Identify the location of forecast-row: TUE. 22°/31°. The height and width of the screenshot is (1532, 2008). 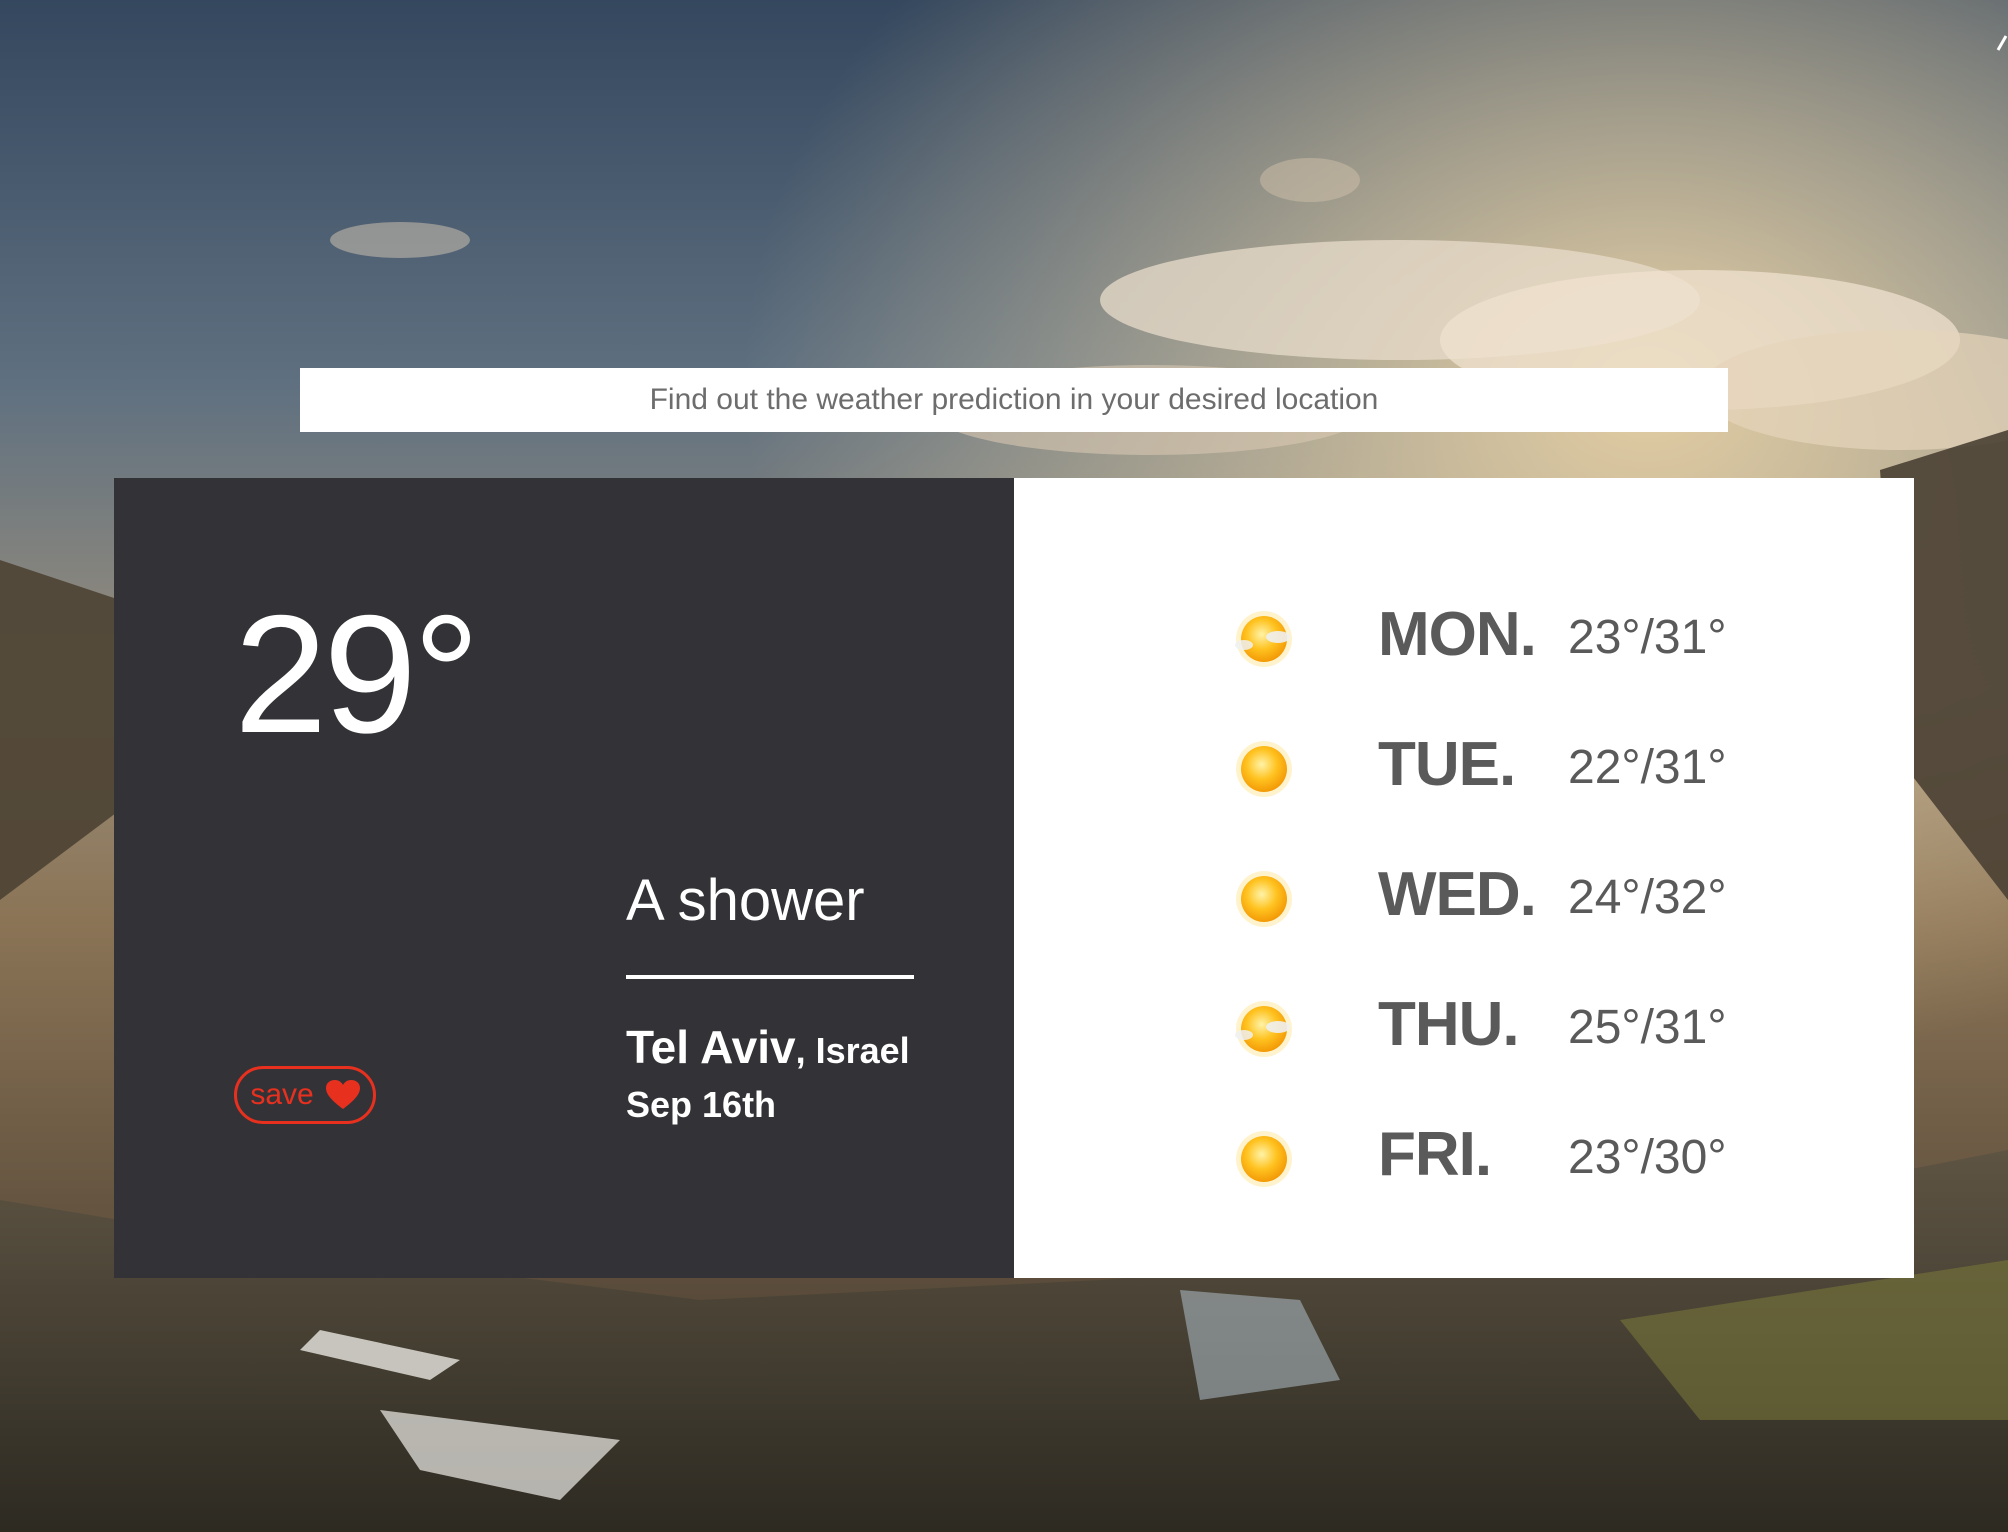
(1524, 769).